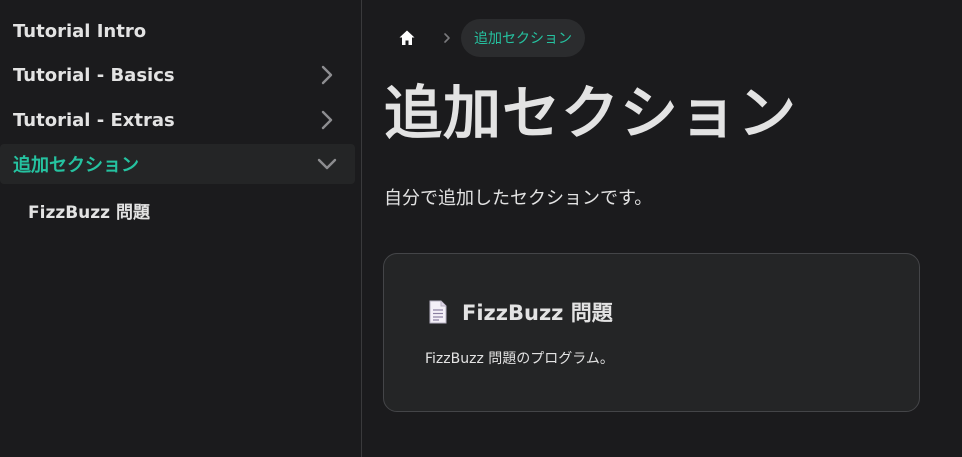 The image size is (962, 457). I want to click on breadcrumb-current: 追加セクション, so click(523, 38).